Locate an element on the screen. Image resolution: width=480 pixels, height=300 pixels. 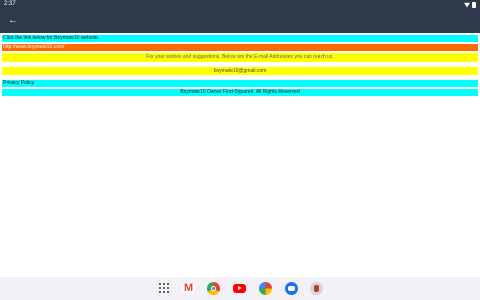
messages-icon is located at coordinates (291, 288).